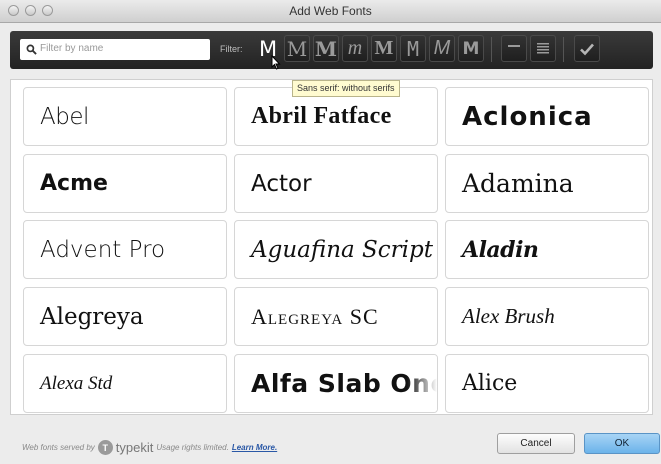 The width and height of the screenshot is (661, 464). What do you see at coordinates (281, 183) in the screenshot?
I see `font-name: Actor` at bounding box center [281, 183].